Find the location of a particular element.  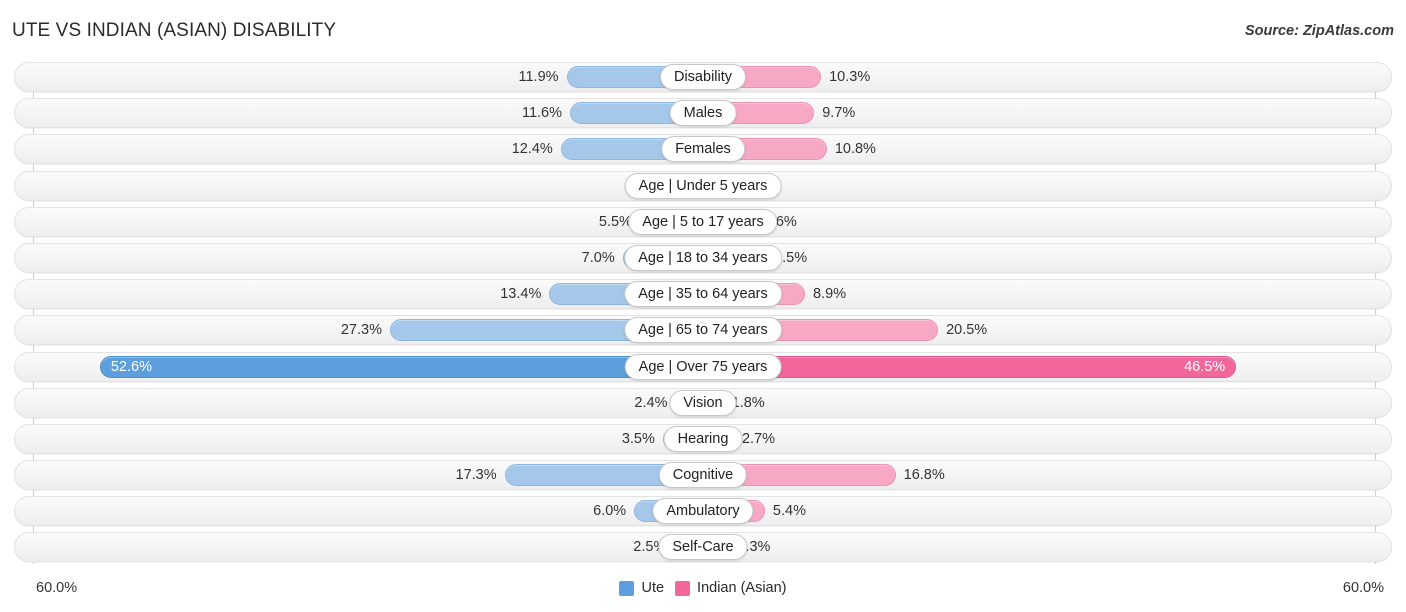

category-label: Age | Under 5 years is located at coordinates (703, 185).